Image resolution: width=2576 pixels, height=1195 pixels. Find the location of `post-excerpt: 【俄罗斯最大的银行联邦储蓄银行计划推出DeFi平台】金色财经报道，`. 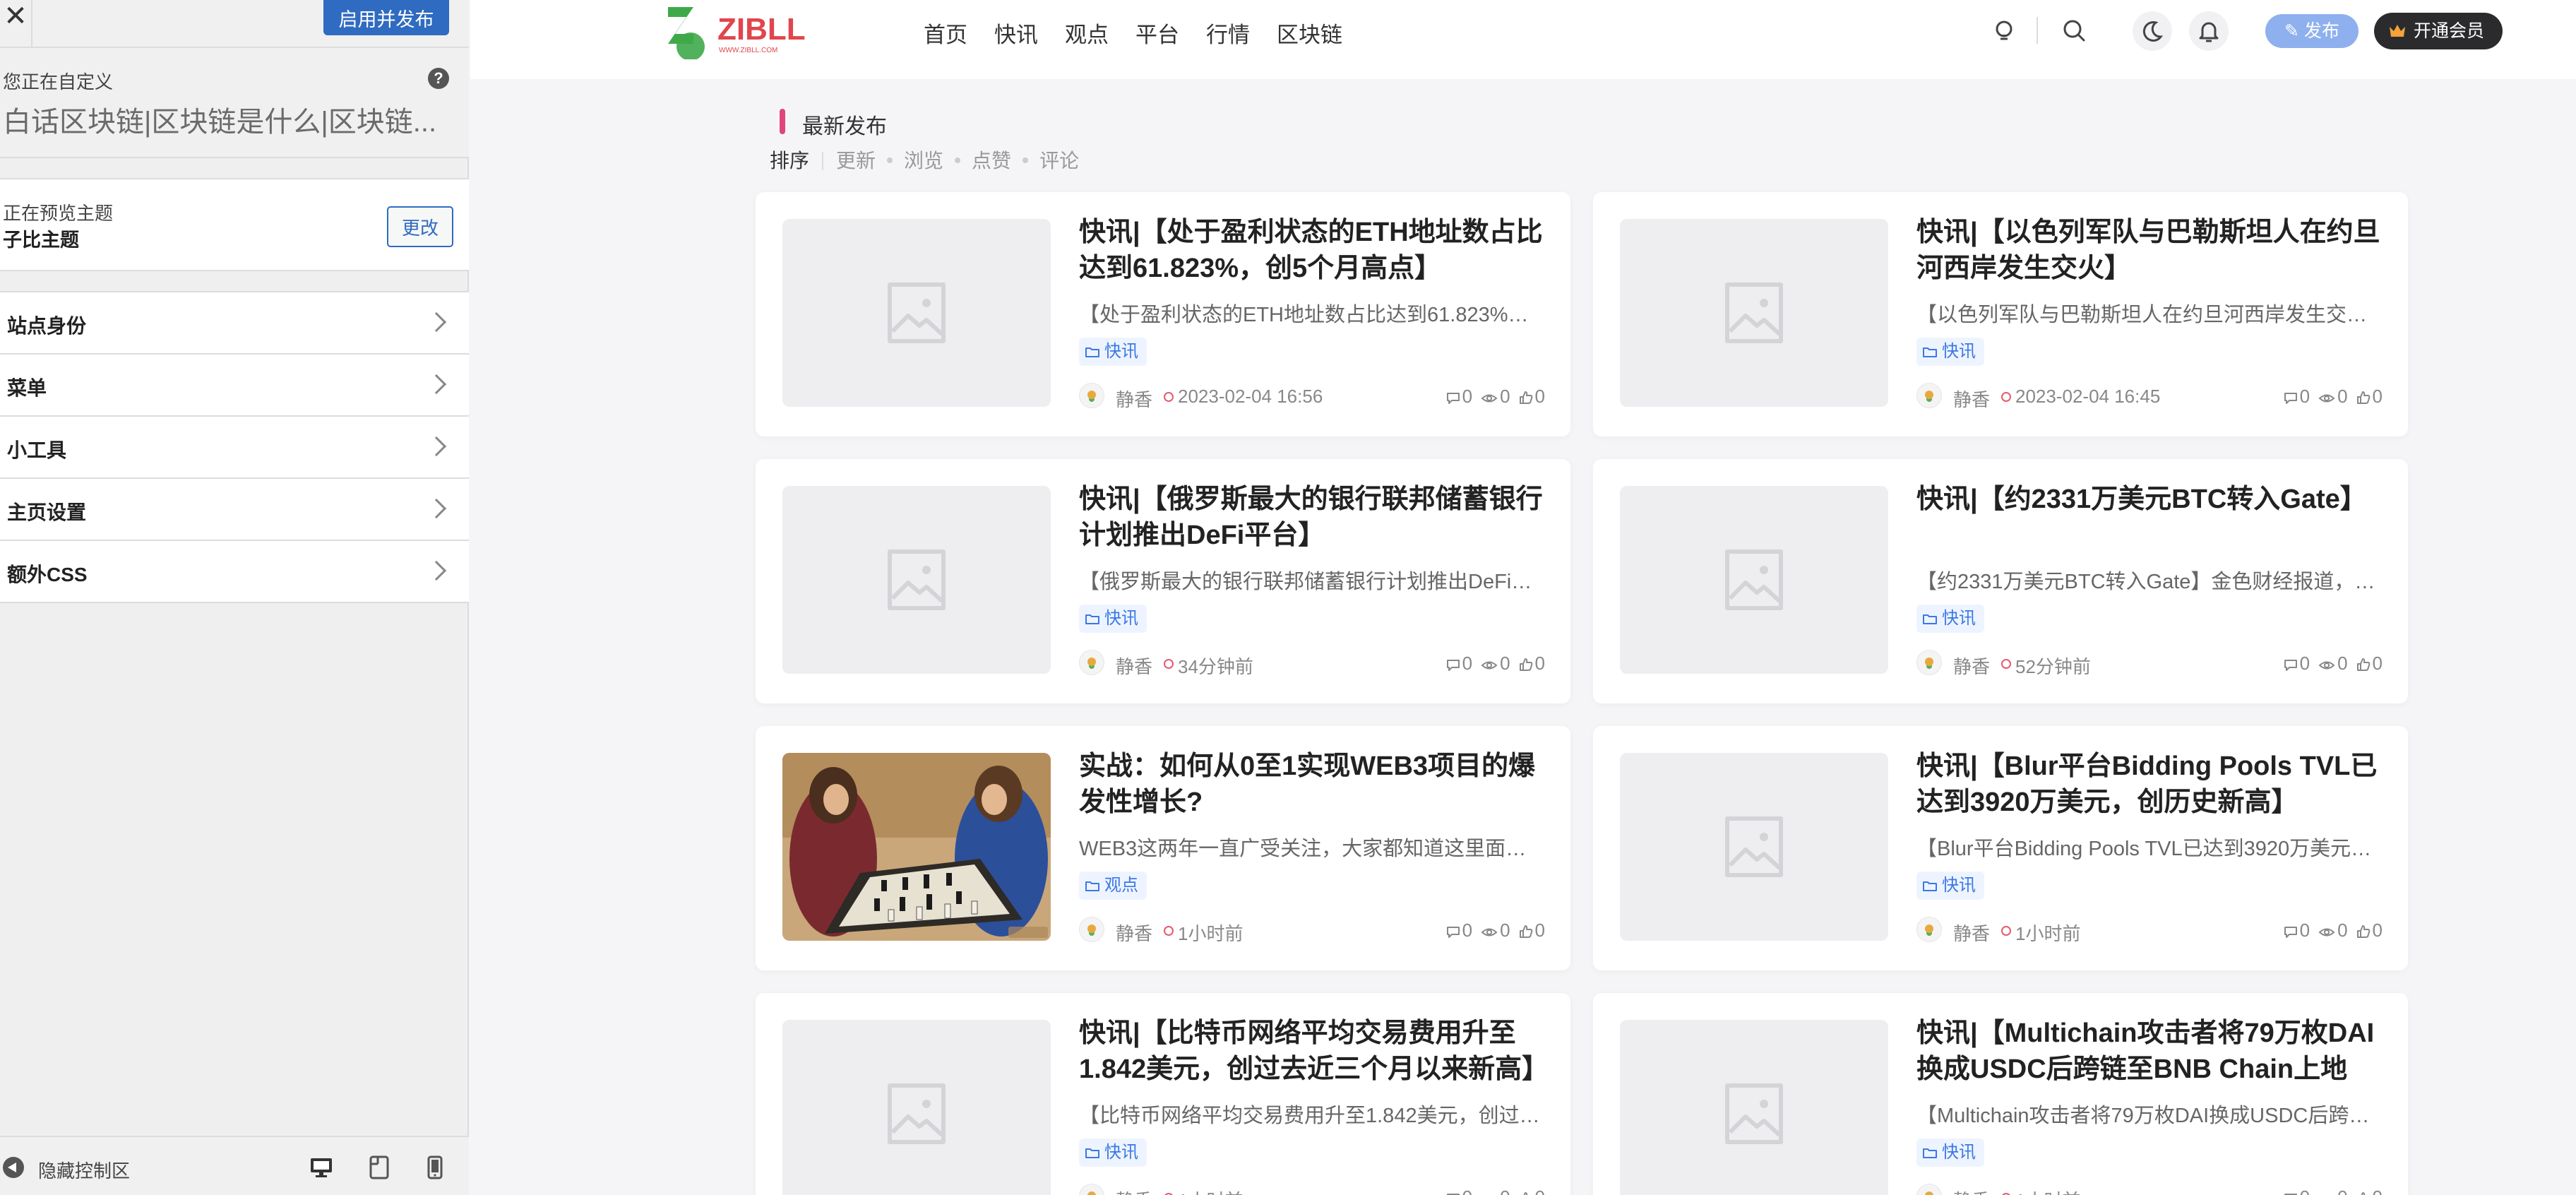

post-excerpt: 【俄罗斯最大的银行联邦储蓄银行计划推出DeFi平台】金色财经报道， is located at coordinates (1312, 582).